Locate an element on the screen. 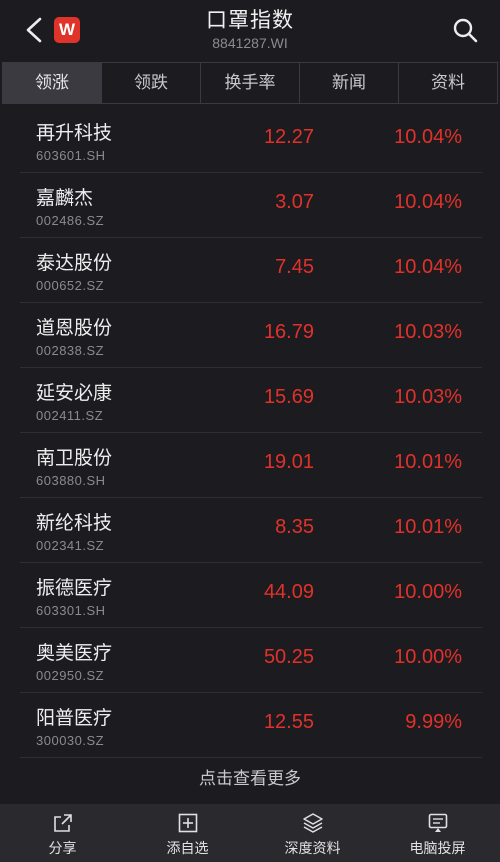 This screenshot has height=862, width=500. stock-price: 19.01 is located at coordinates (288, 462).